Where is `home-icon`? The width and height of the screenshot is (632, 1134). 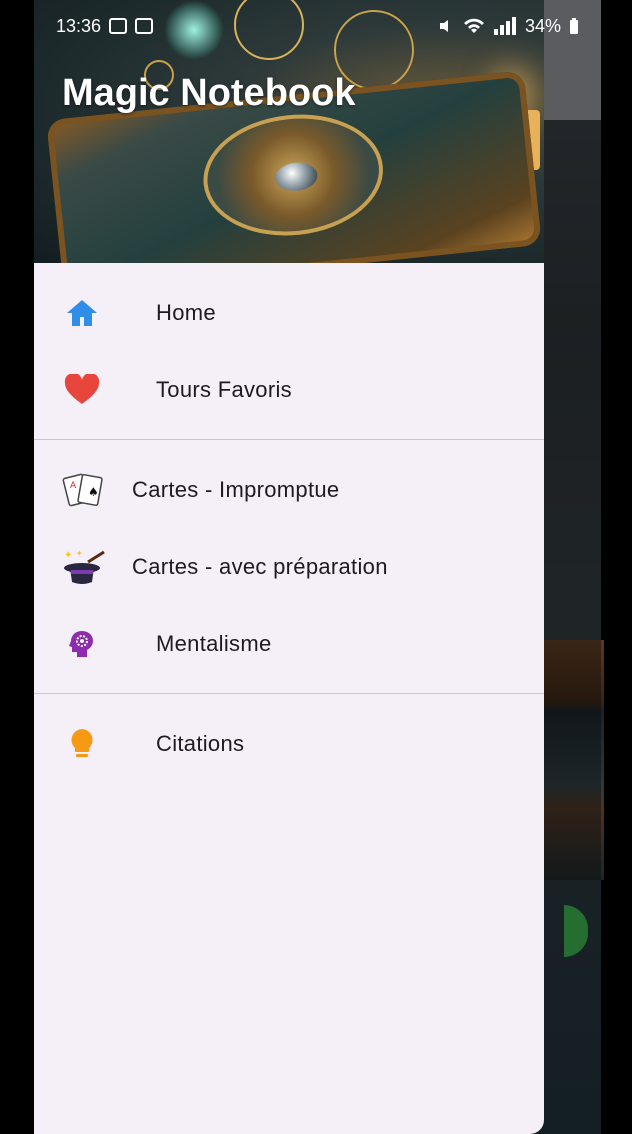
home-icon is located at coordinates (82, 313).